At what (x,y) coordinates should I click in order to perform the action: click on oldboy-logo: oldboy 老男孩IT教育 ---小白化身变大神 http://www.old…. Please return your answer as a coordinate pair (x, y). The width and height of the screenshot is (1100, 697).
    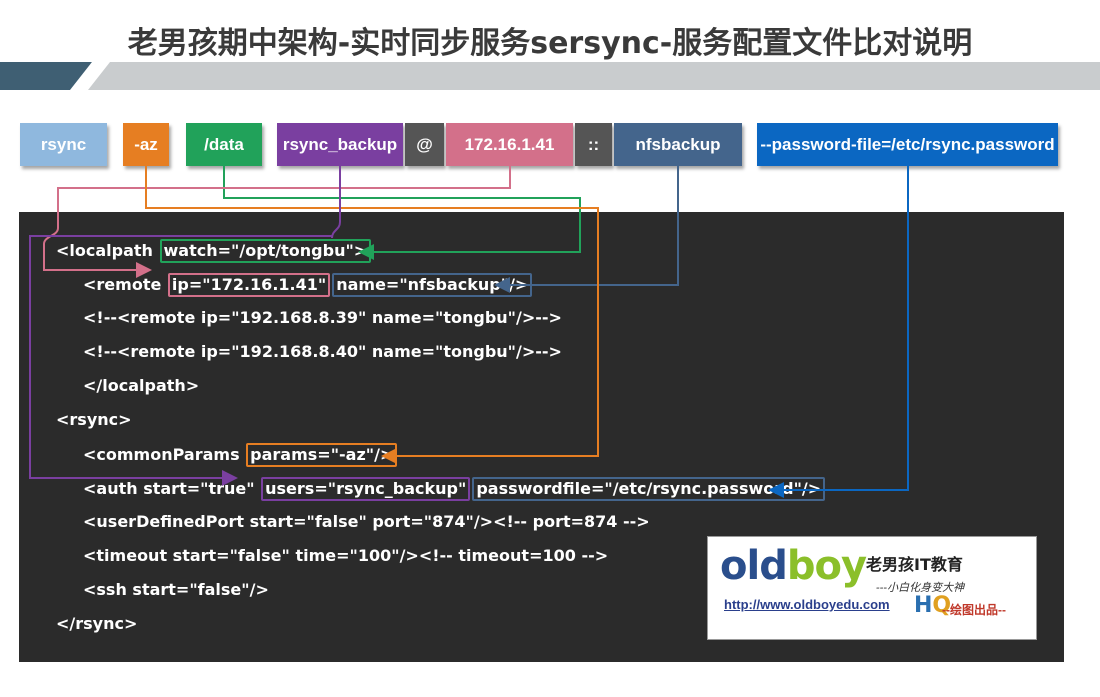
    Looking at the image, I should click on (872, 588).